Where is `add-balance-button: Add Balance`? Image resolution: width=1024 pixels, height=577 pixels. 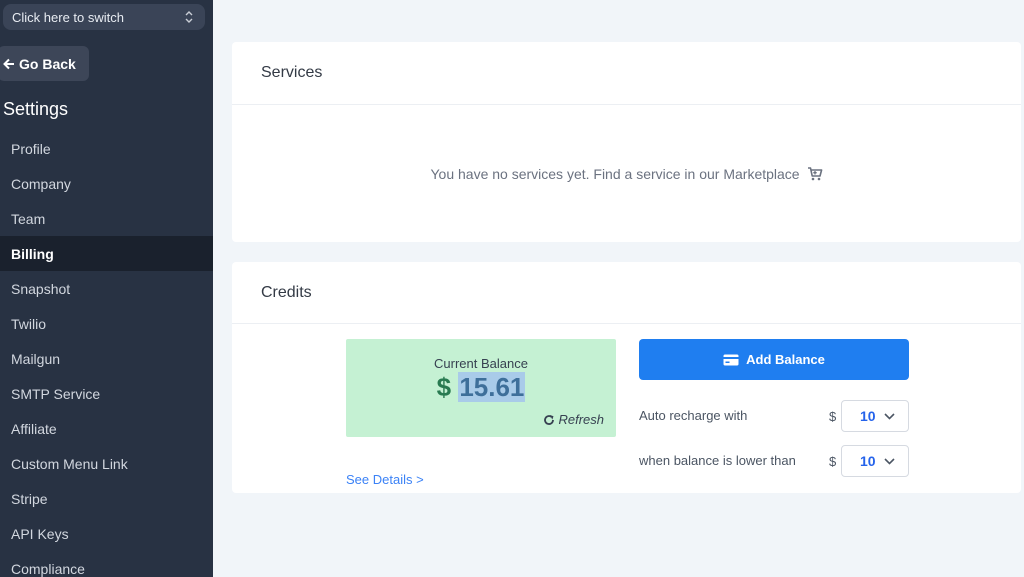 add-balance-button: Add Balance is located at coordinates (774, 359).